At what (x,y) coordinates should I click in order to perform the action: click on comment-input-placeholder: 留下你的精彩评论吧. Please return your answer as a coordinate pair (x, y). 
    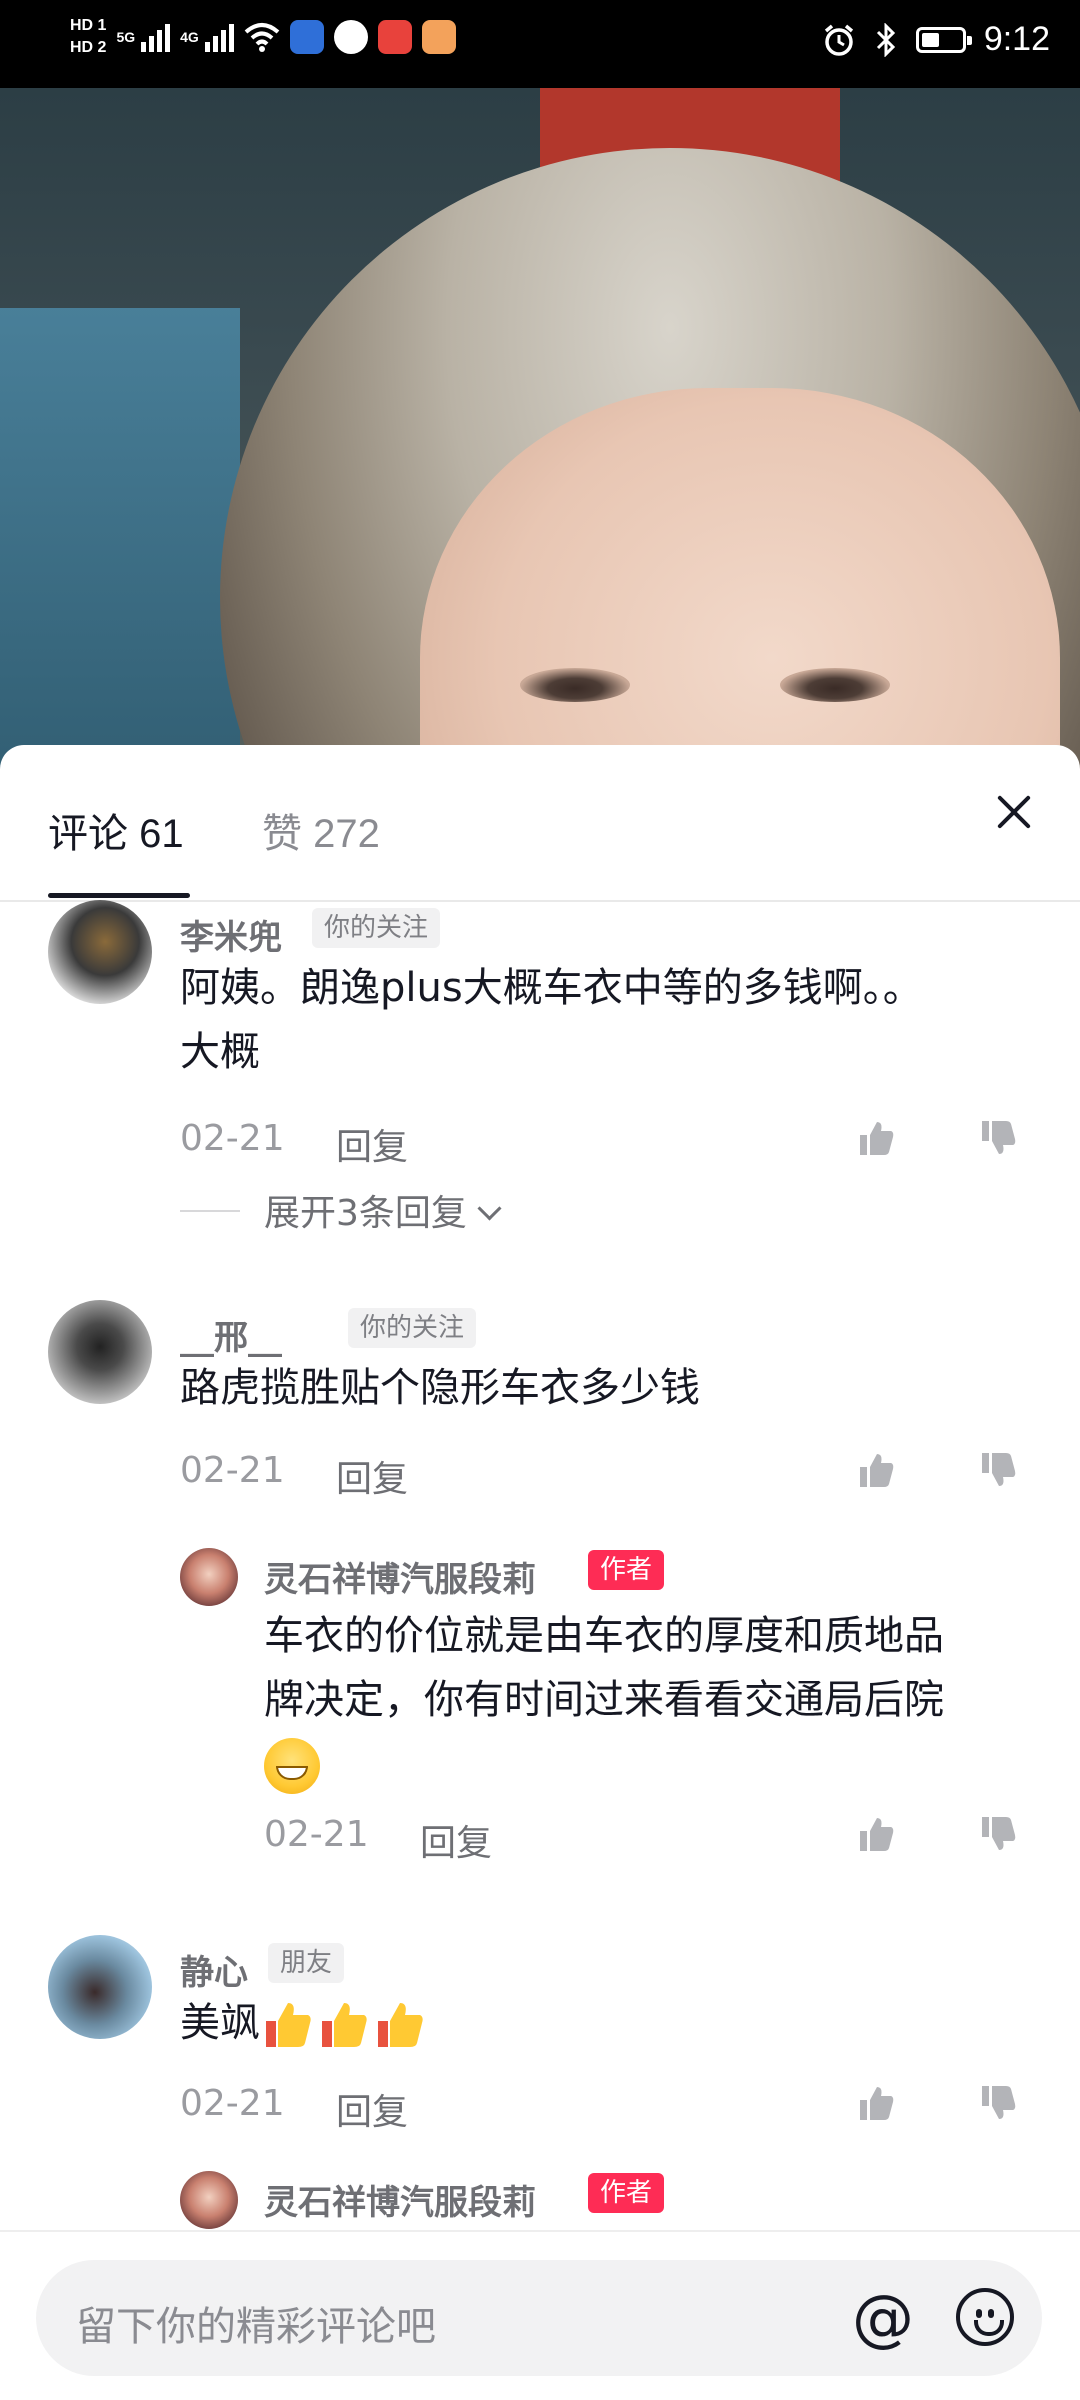
    Looking at the image, I should click on (256, 2327).